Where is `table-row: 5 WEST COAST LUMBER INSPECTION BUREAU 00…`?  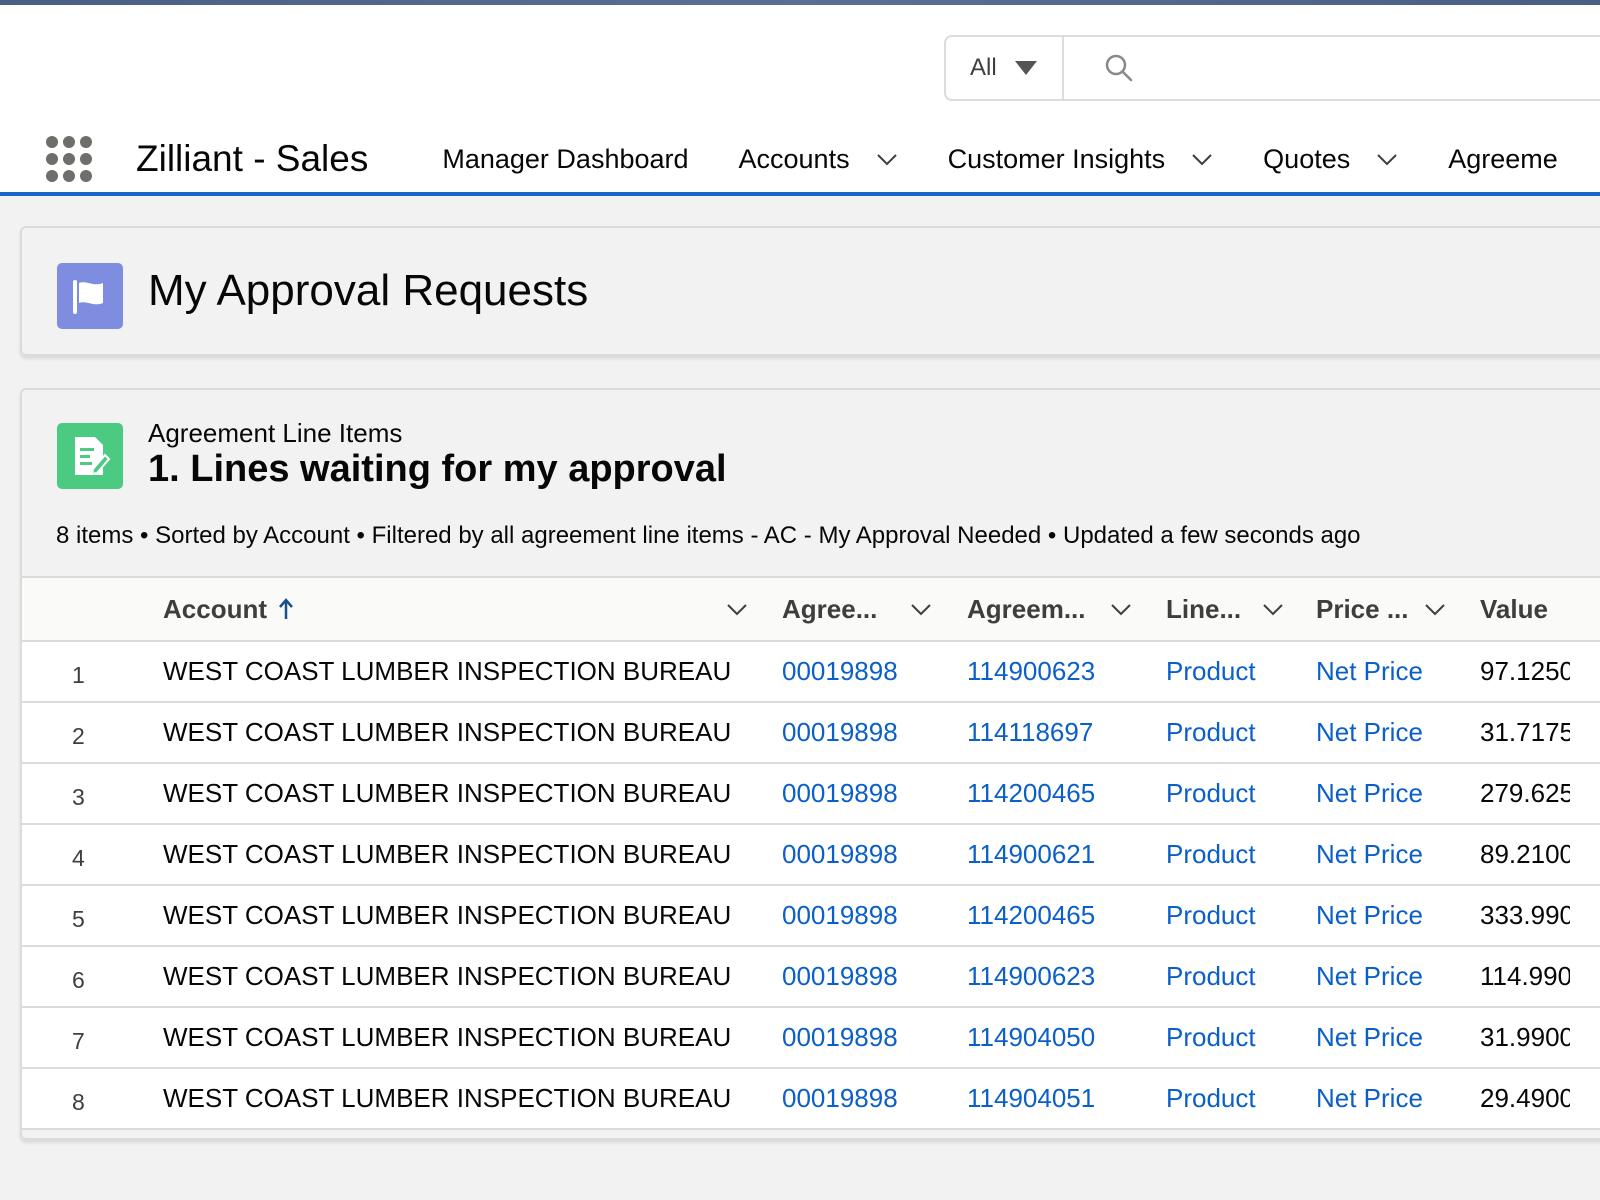
table-row: 5 WEST COAST LUMBER INSPECTION BUREAU 00… is located at coordinates (811, 916).